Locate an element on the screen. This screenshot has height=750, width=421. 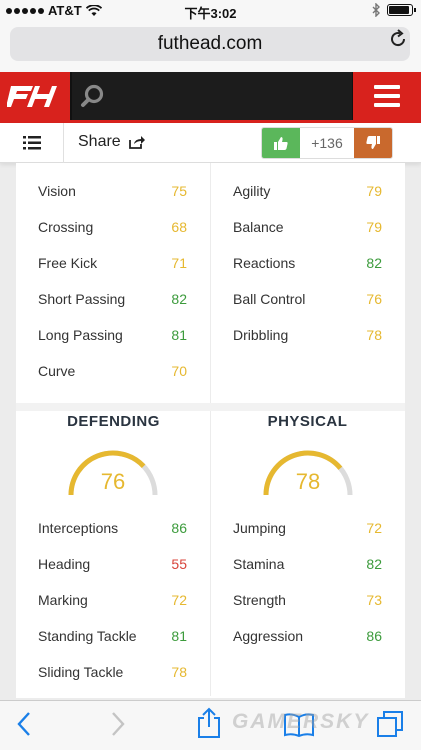
section-divider is located at coordinates (210, 407).